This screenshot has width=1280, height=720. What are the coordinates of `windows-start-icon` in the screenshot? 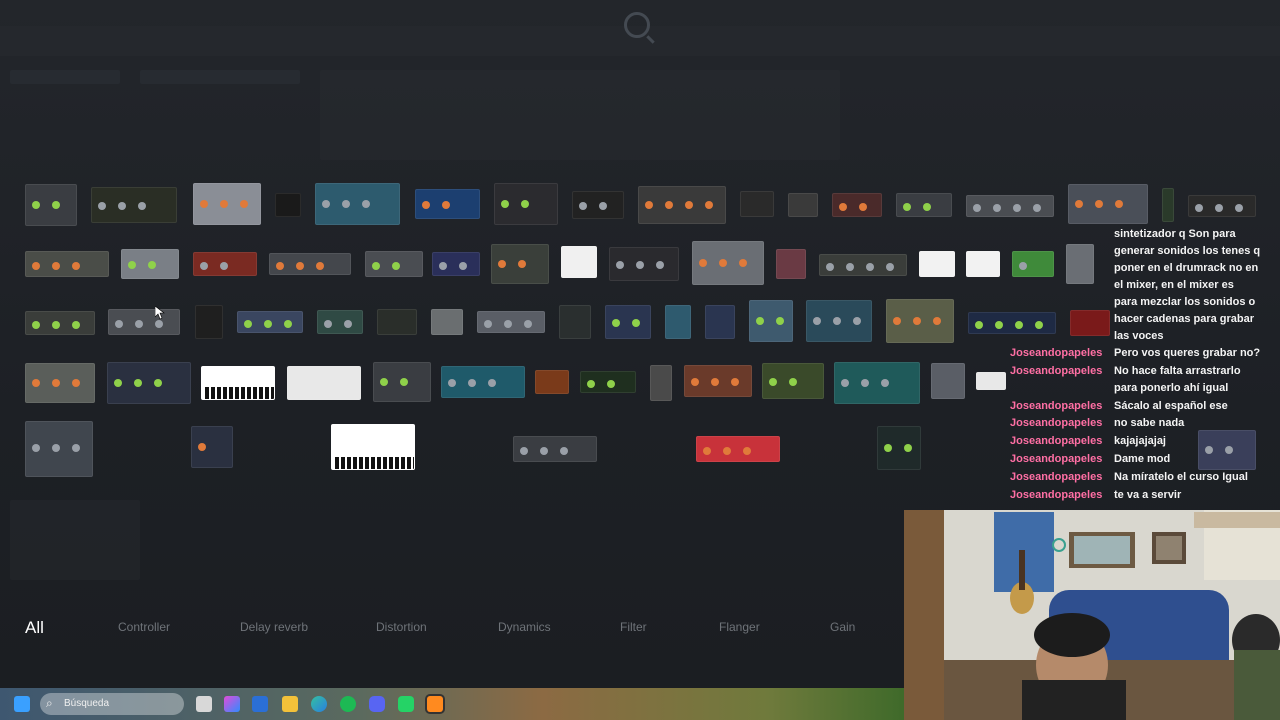 It's located at (22, 704).